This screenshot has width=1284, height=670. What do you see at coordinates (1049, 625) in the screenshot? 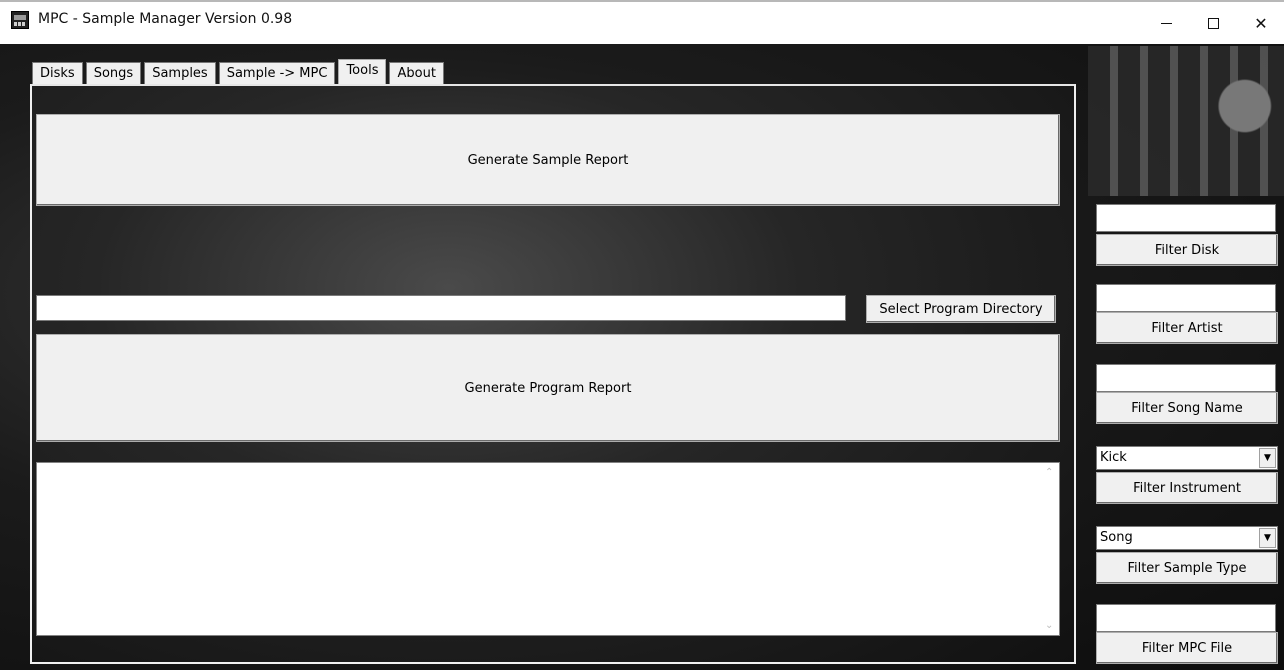
I see `scroll-down-icon: ⌄` at bounding box center [1049, 625].